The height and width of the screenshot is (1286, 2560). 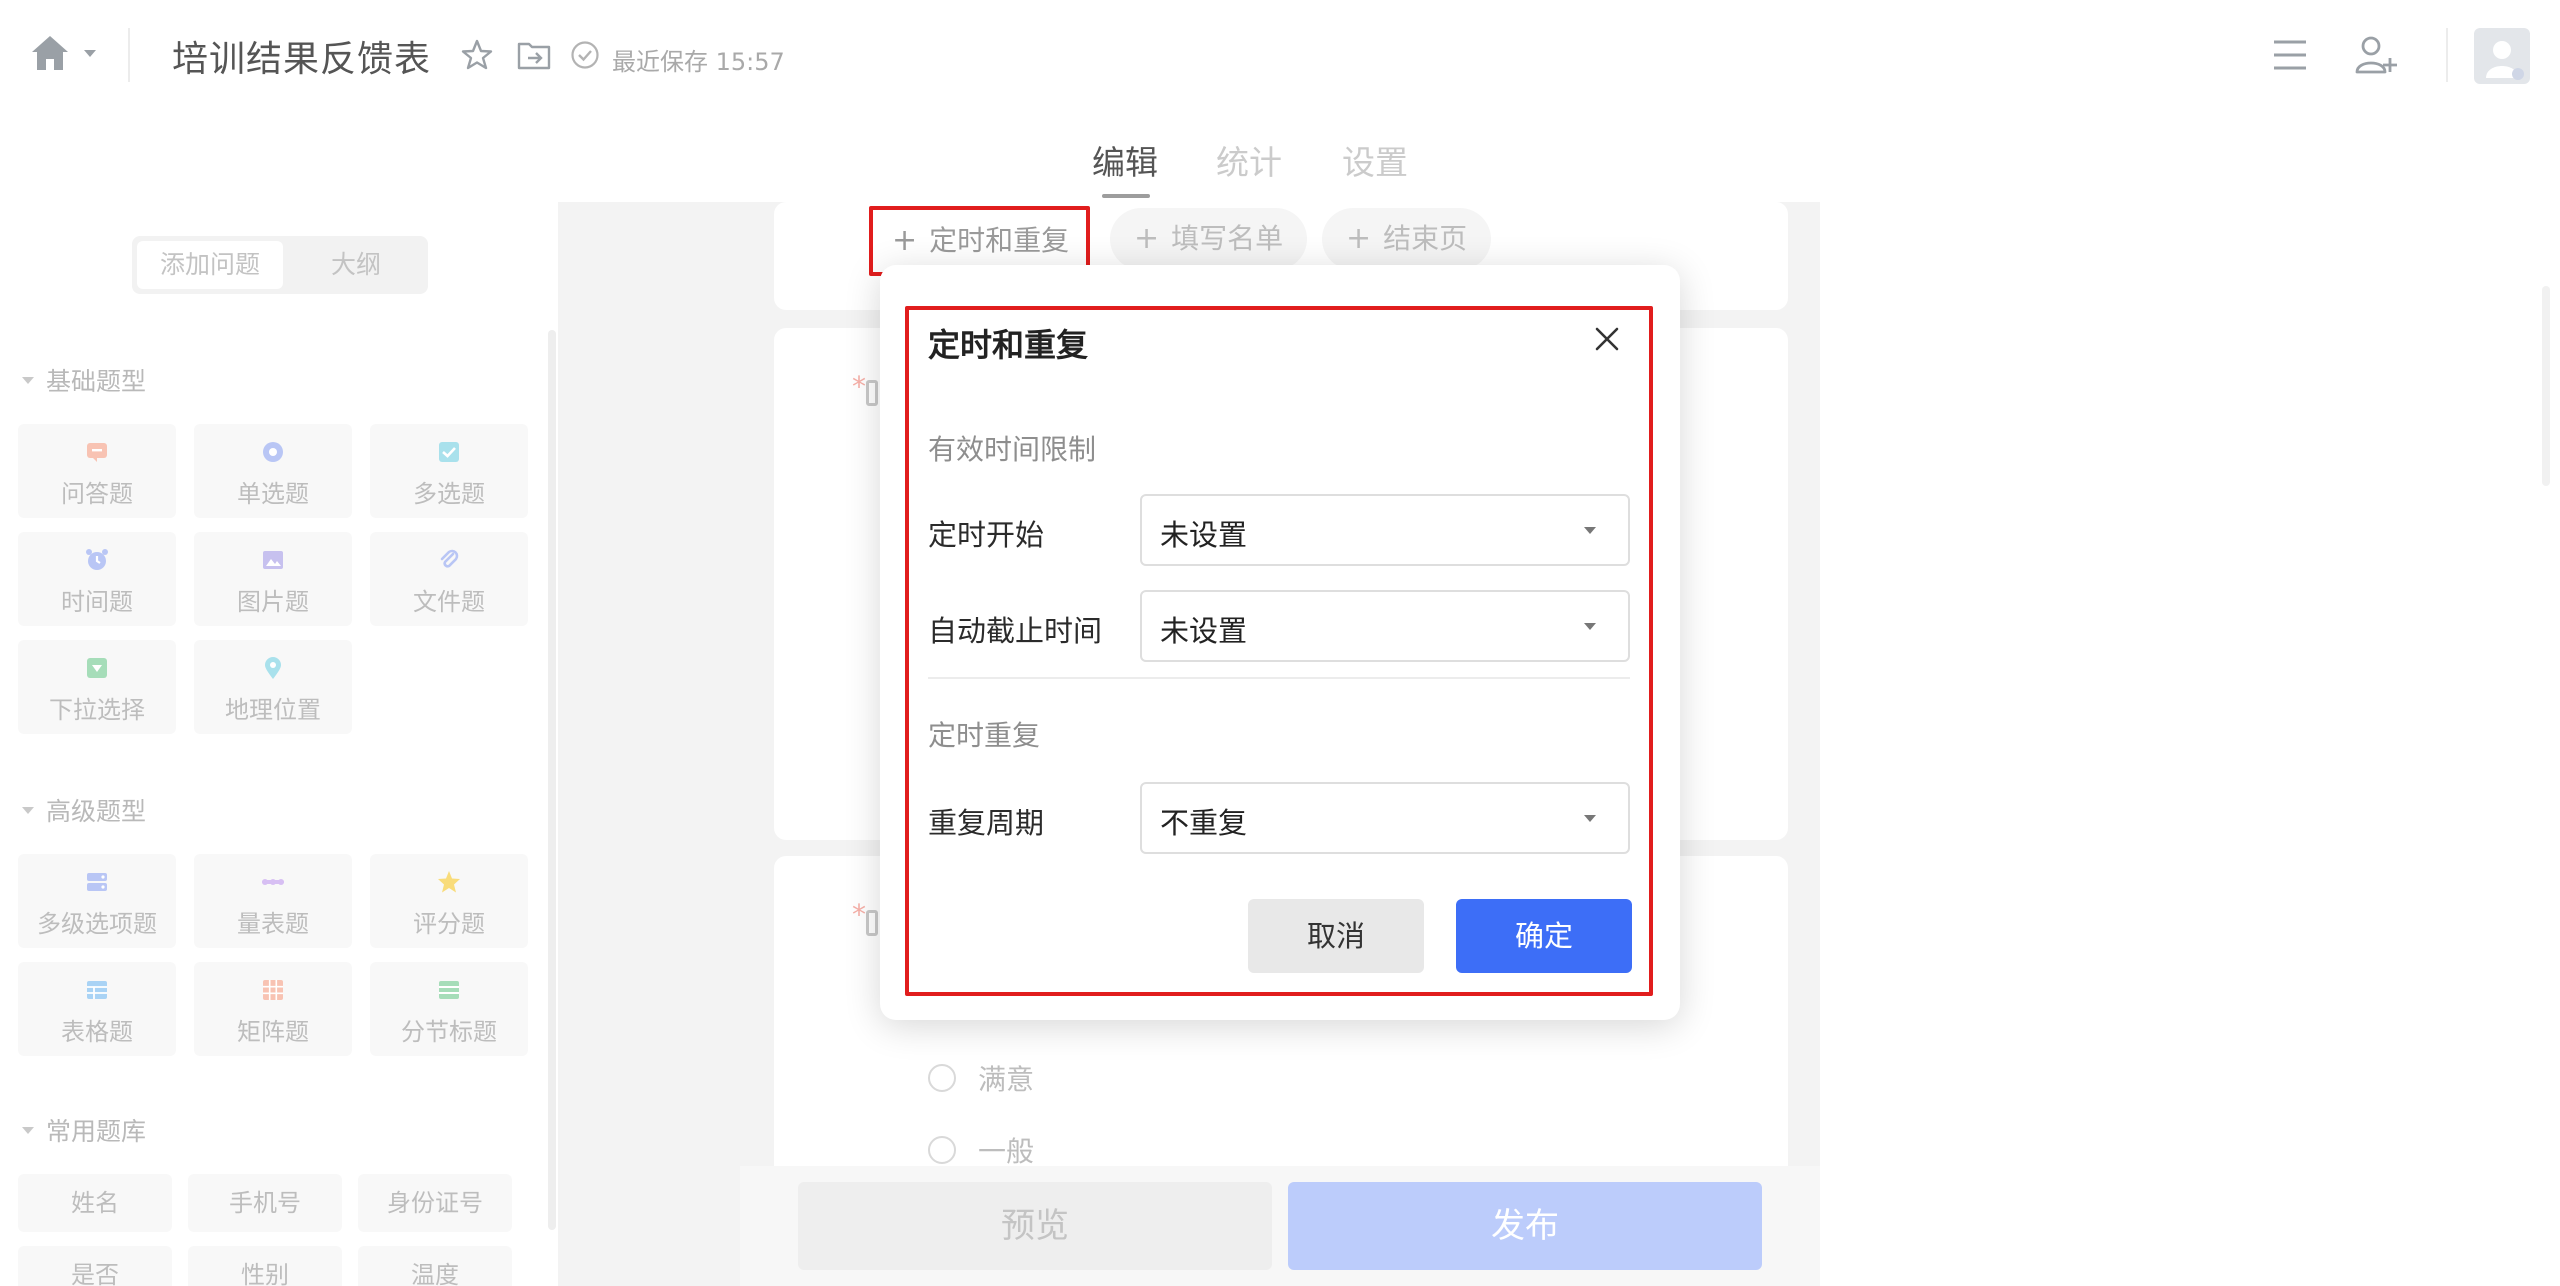 I want to click on main-tabs: 编辑 统计 设置, so click(x=1280, y=169).